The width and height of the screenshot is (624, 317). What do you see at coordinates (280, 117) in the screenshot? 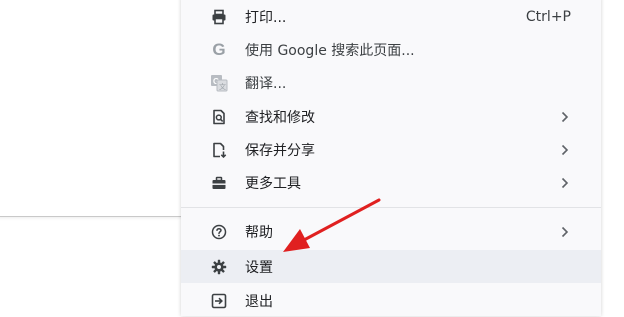
I see `menu-item-label: 查找和修改` at bounding box center [280, 117].